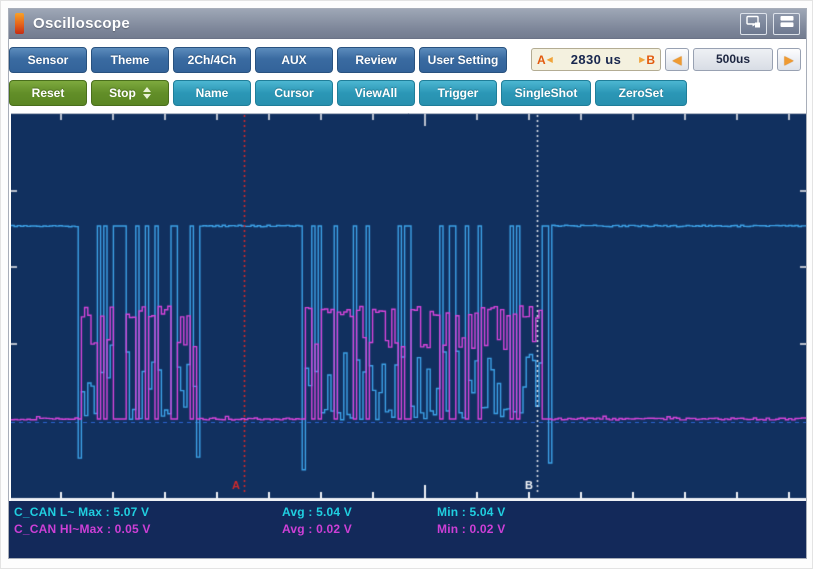 The height and width of the screenshot is (569, 813). I want to click on trigger-button: Trigger, so click(458, 92).